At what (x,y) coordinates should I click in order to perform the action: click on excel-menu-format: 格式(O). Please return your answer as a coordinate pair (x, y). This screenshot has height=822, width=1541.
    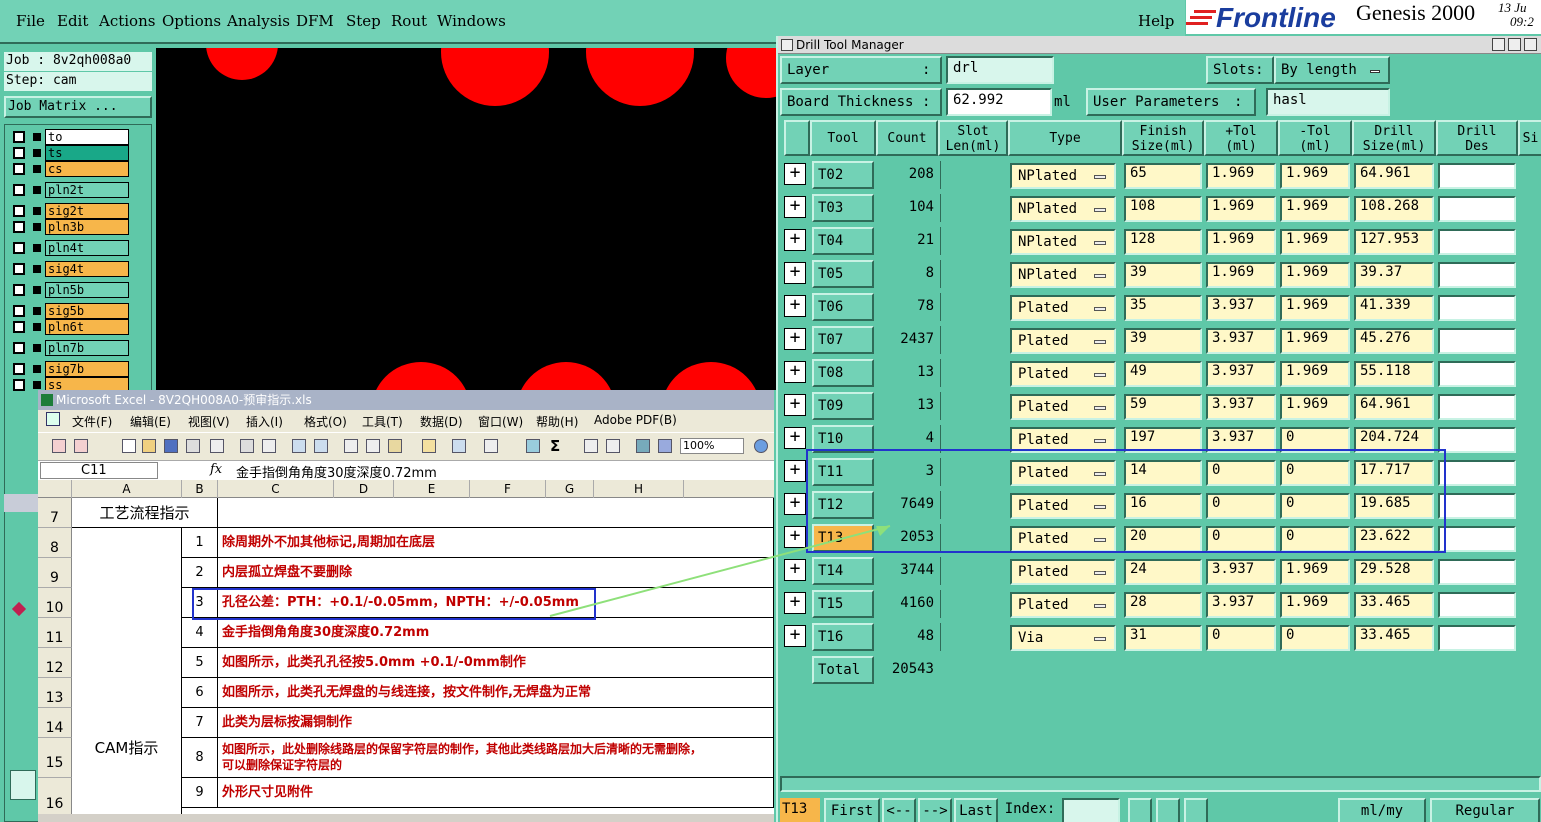
    Looking at the image, I should click on (325, 421).